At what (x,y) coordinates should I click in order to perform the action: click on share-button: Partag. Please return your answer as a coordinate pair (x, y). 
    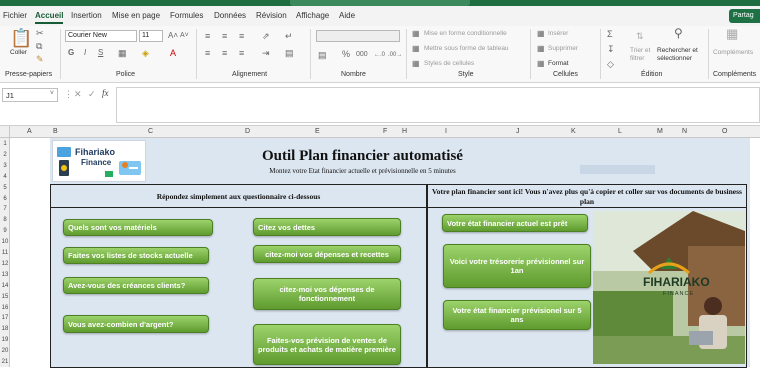
    Looking at the image, I should click on (744, 16).